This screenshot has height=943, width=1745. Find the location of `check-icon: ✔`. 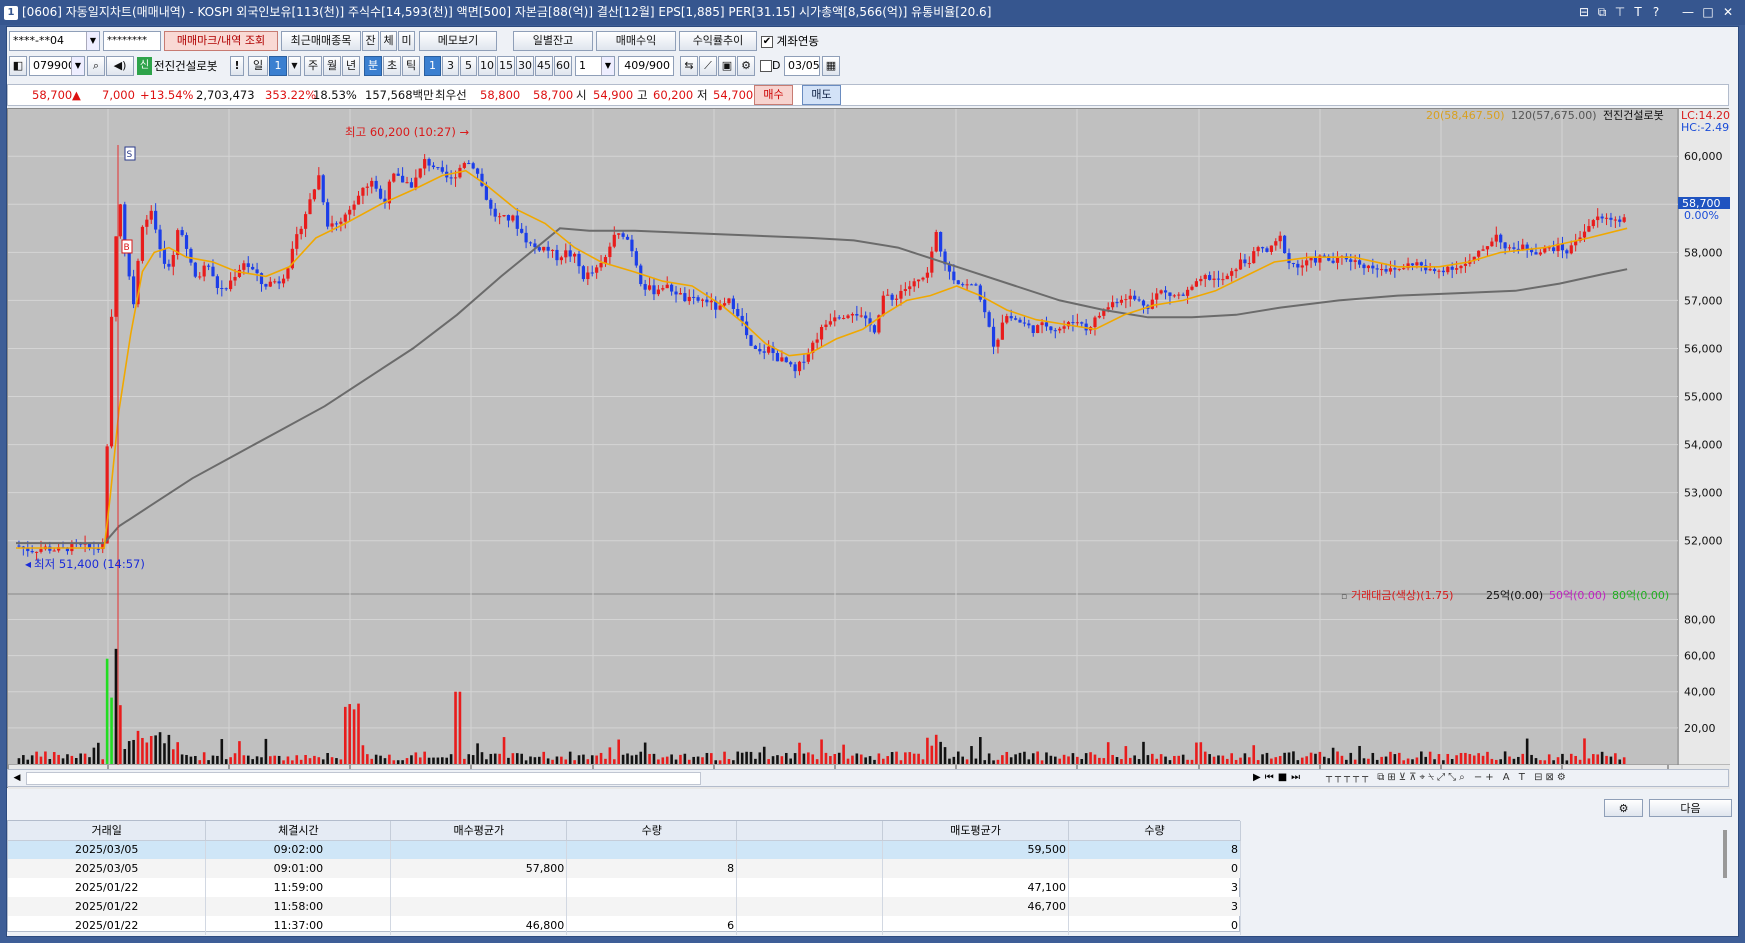

check-icon: ✔ is located at coordinates (767, 41).